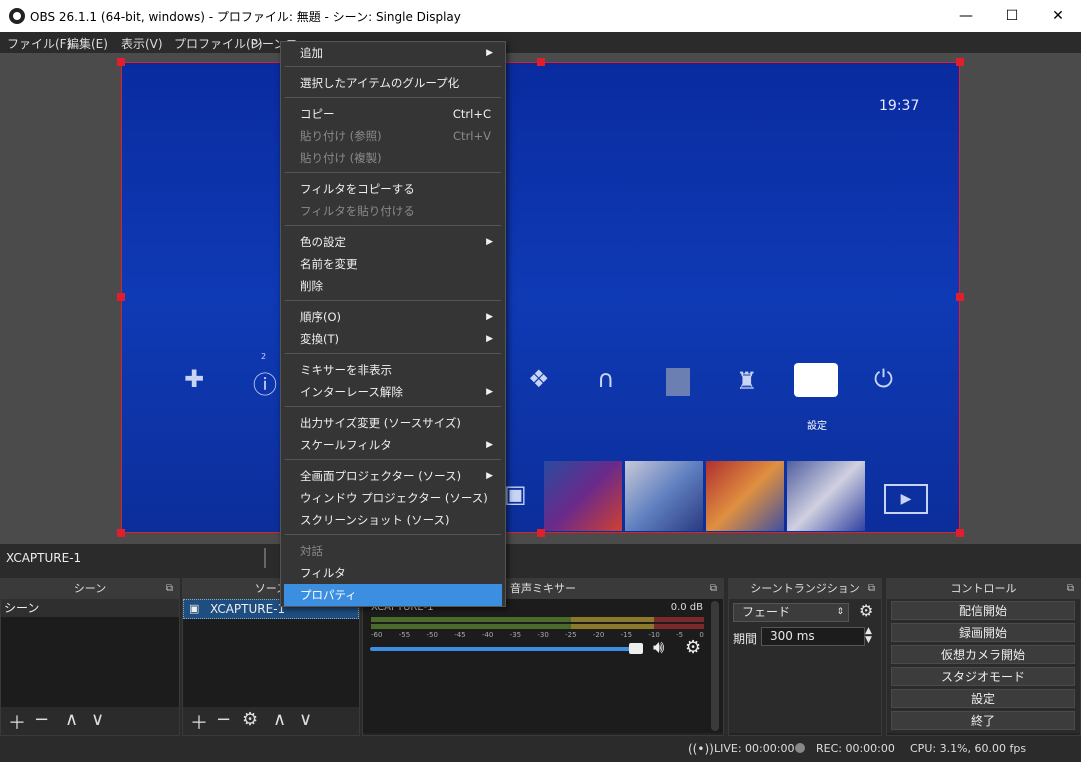  I want to click on menu-item-label: 出力サイズ変更 (ソースサイズ), so click(380, 423).